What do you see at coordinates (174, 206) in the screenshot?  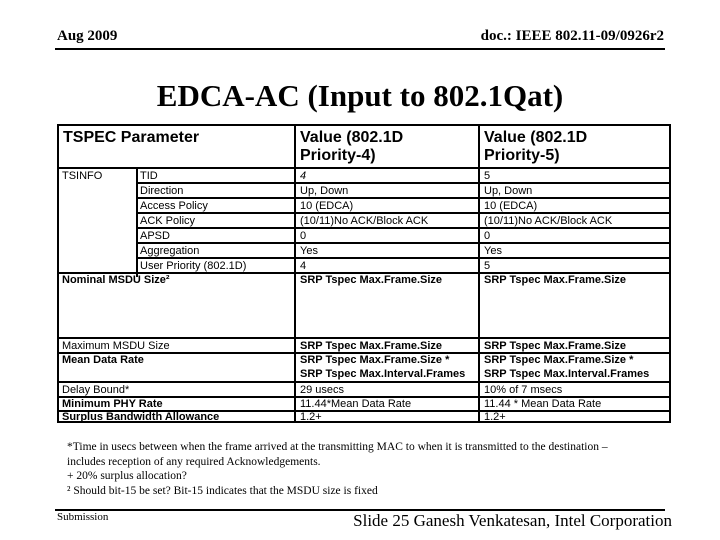 I see `param-access-policy: Access Policy` at bounding box center [174, 206].